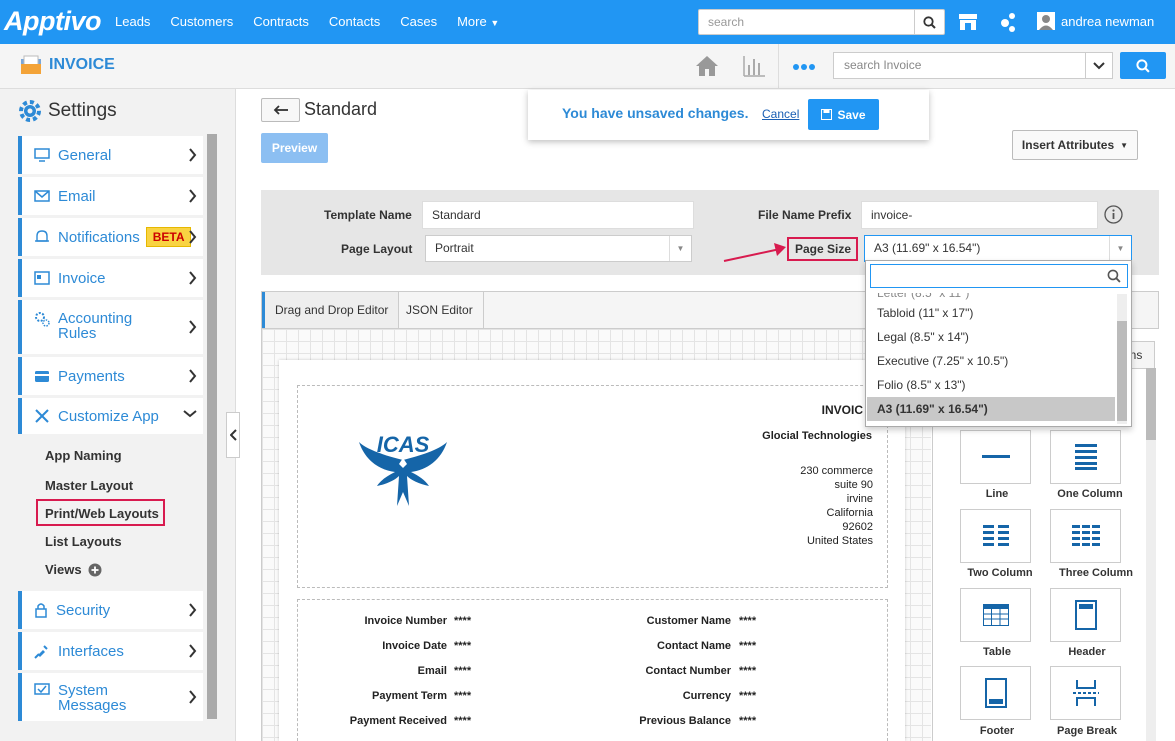 The image size is (1175, 741). What do you see at coordinates (558, 248) in the screenshot?
I see `page-layout-select: Portrait ▼` at bounding box center [558, 248].